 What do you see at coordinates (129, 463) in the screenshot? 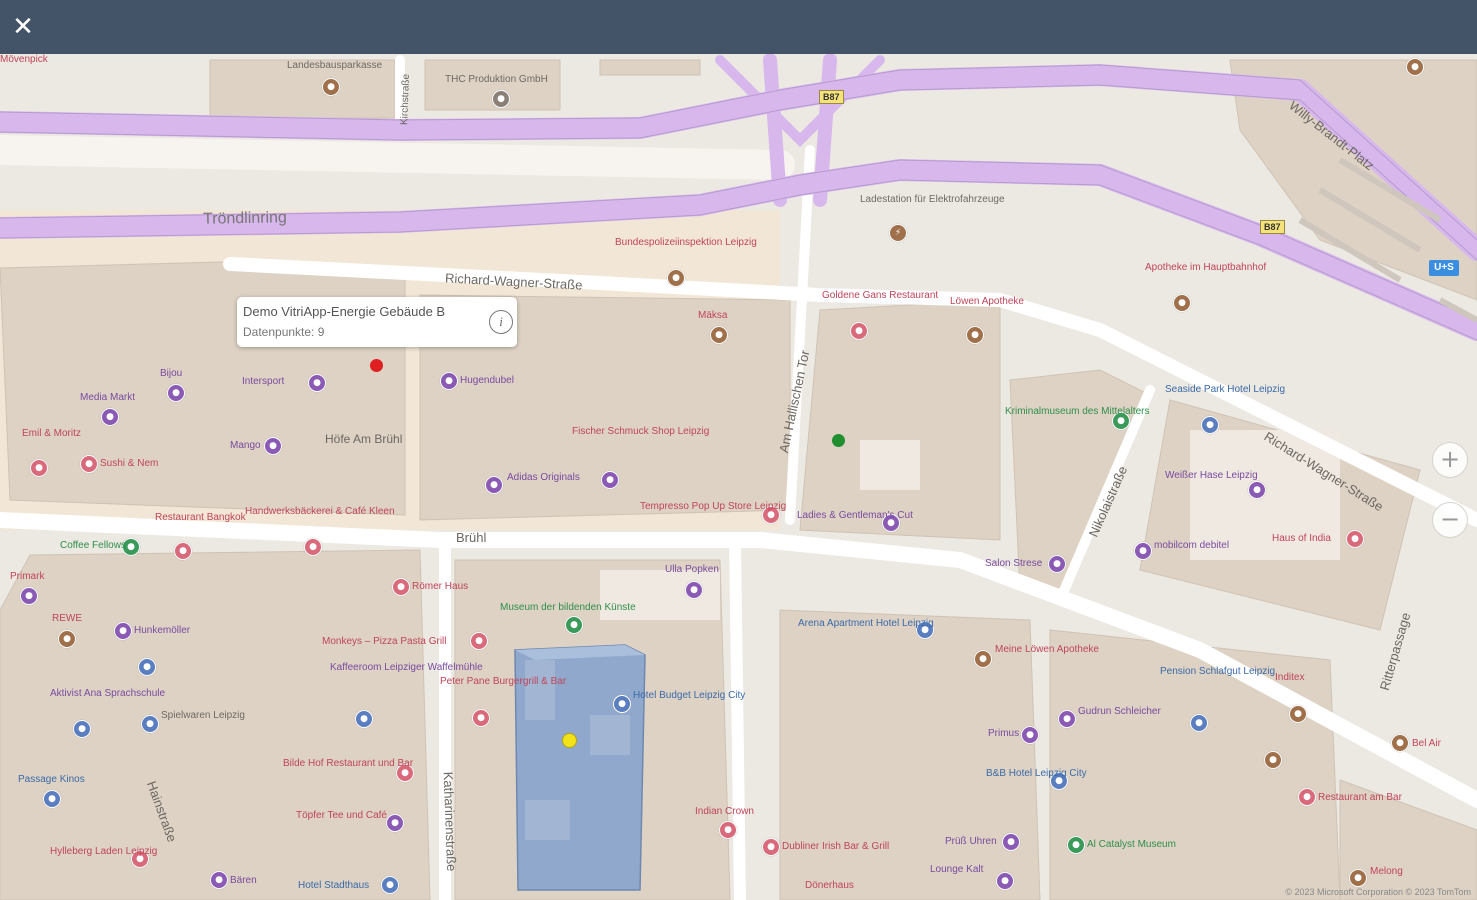
I see `poi-label: Sushi & Nem` at bounding box center [129, 463].